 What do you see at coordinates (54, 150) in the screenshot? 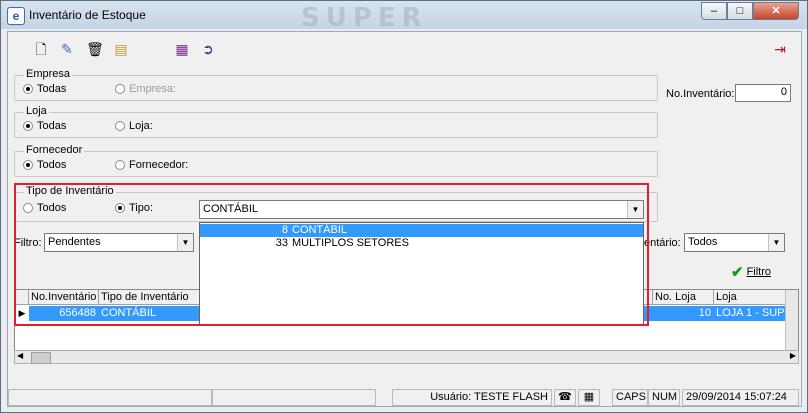
I see `fornecedor-legend: Fornecedor` at bounding box center [54, 150].